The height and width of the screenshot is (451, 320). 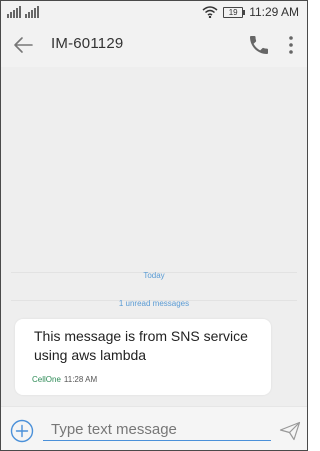 What do you see at coordinates (210, 12) in the screenshot?
I see `wifi-icon` at bounding box center [210, 12].